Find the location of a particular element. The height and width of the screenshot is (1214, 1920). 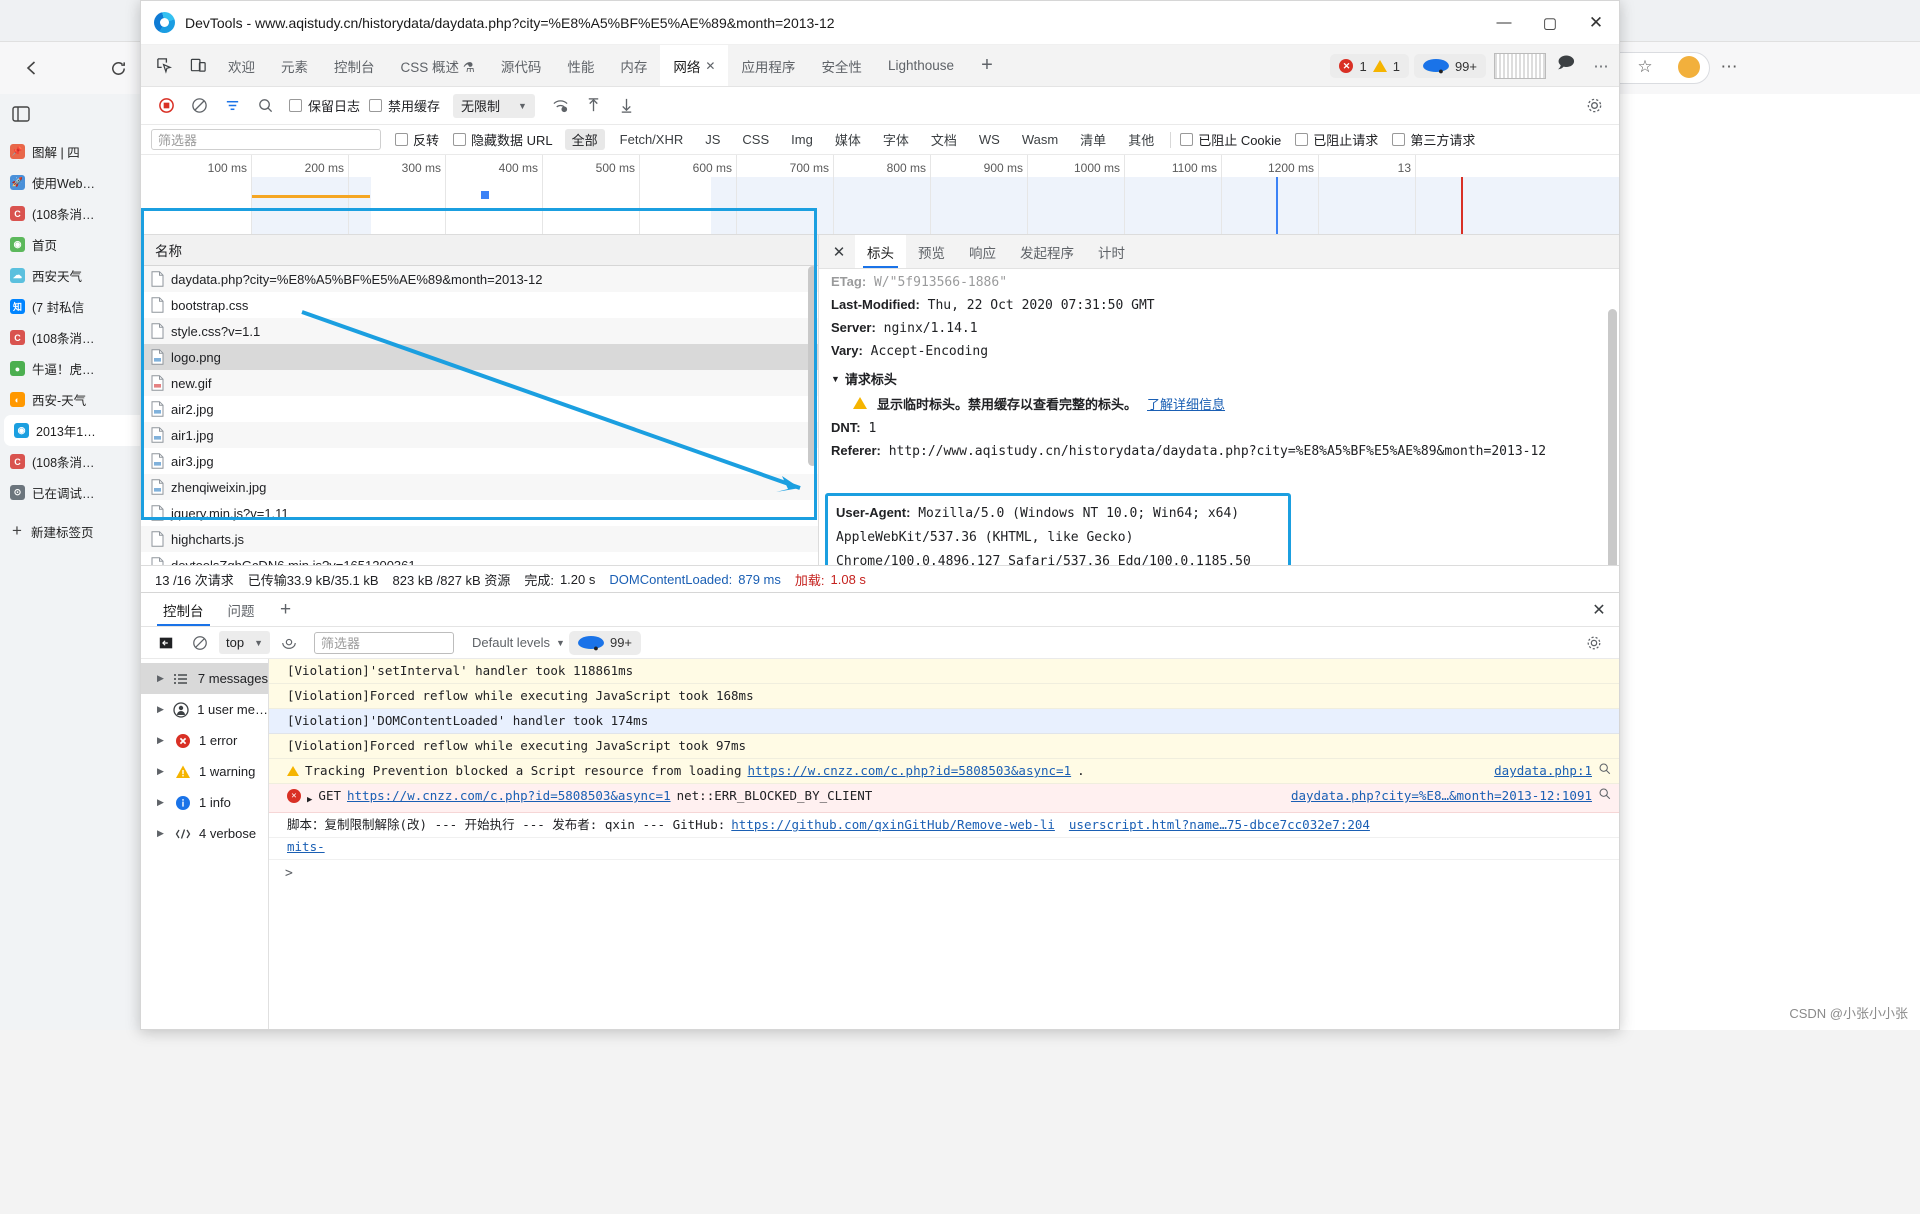

devtools-tab: 控制台 is located at coordinates (354, 65).